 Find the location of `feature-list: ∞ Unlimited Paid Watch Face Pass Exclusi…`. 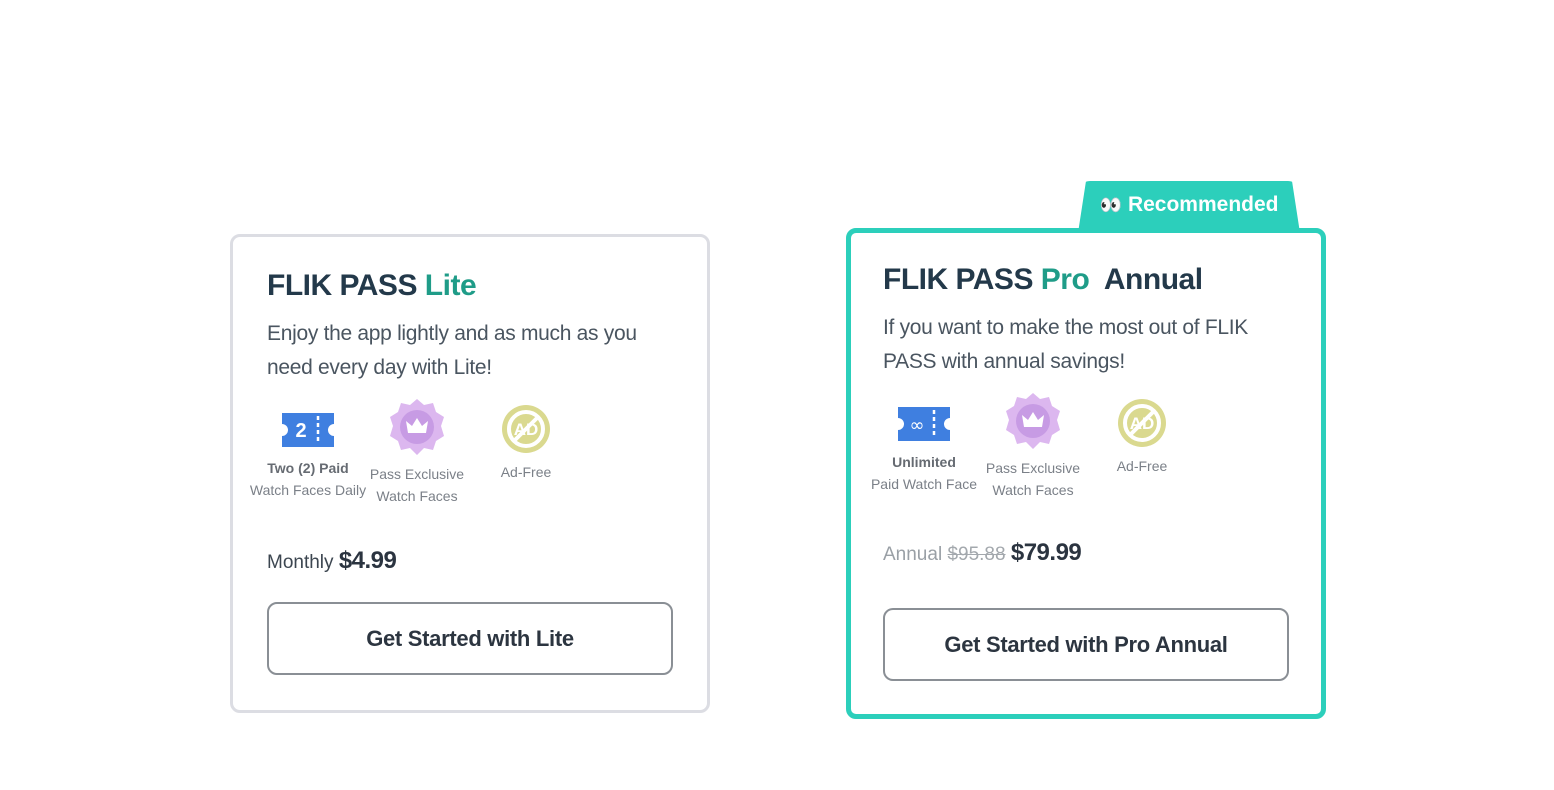

feature-list: ∞ Unlimited Paid Watch Face Pass Exclusi… is located at coordinates (1086, 453).